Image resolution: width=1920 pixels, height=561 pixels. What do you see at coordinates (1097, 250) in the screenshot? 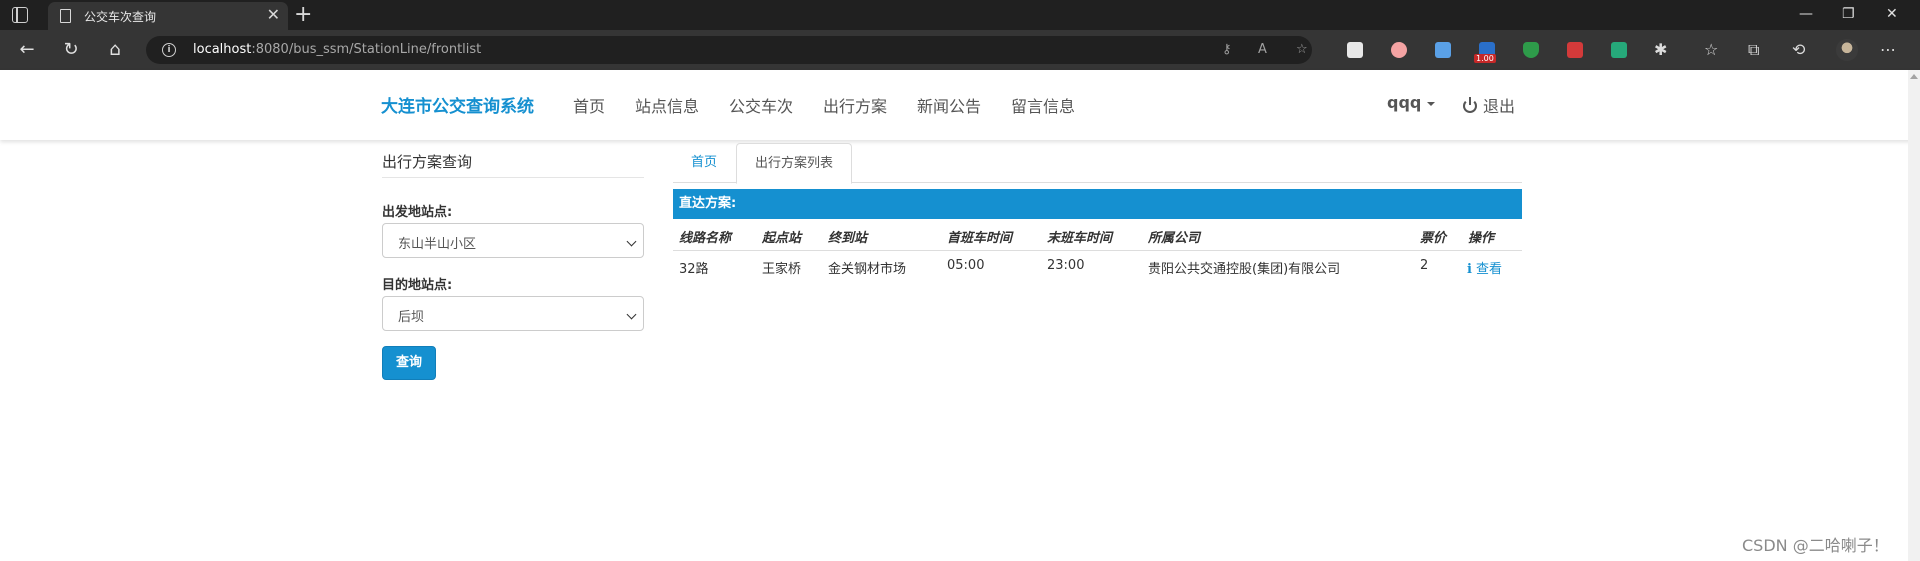
I see `row-divider` at bounding box center [1097, 250].